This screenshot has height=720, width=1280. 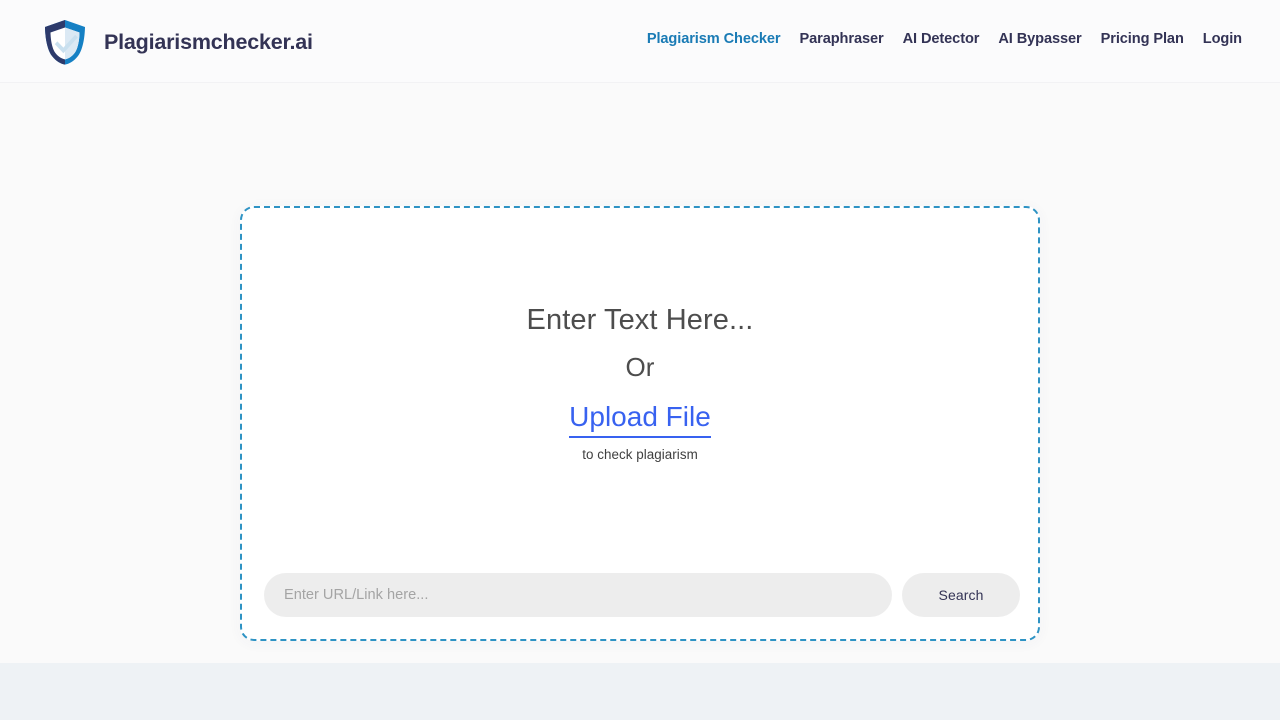 I want to click on nav-item-plagiarism-checker: Plagiarism Checker, so click(x=714, y=39).